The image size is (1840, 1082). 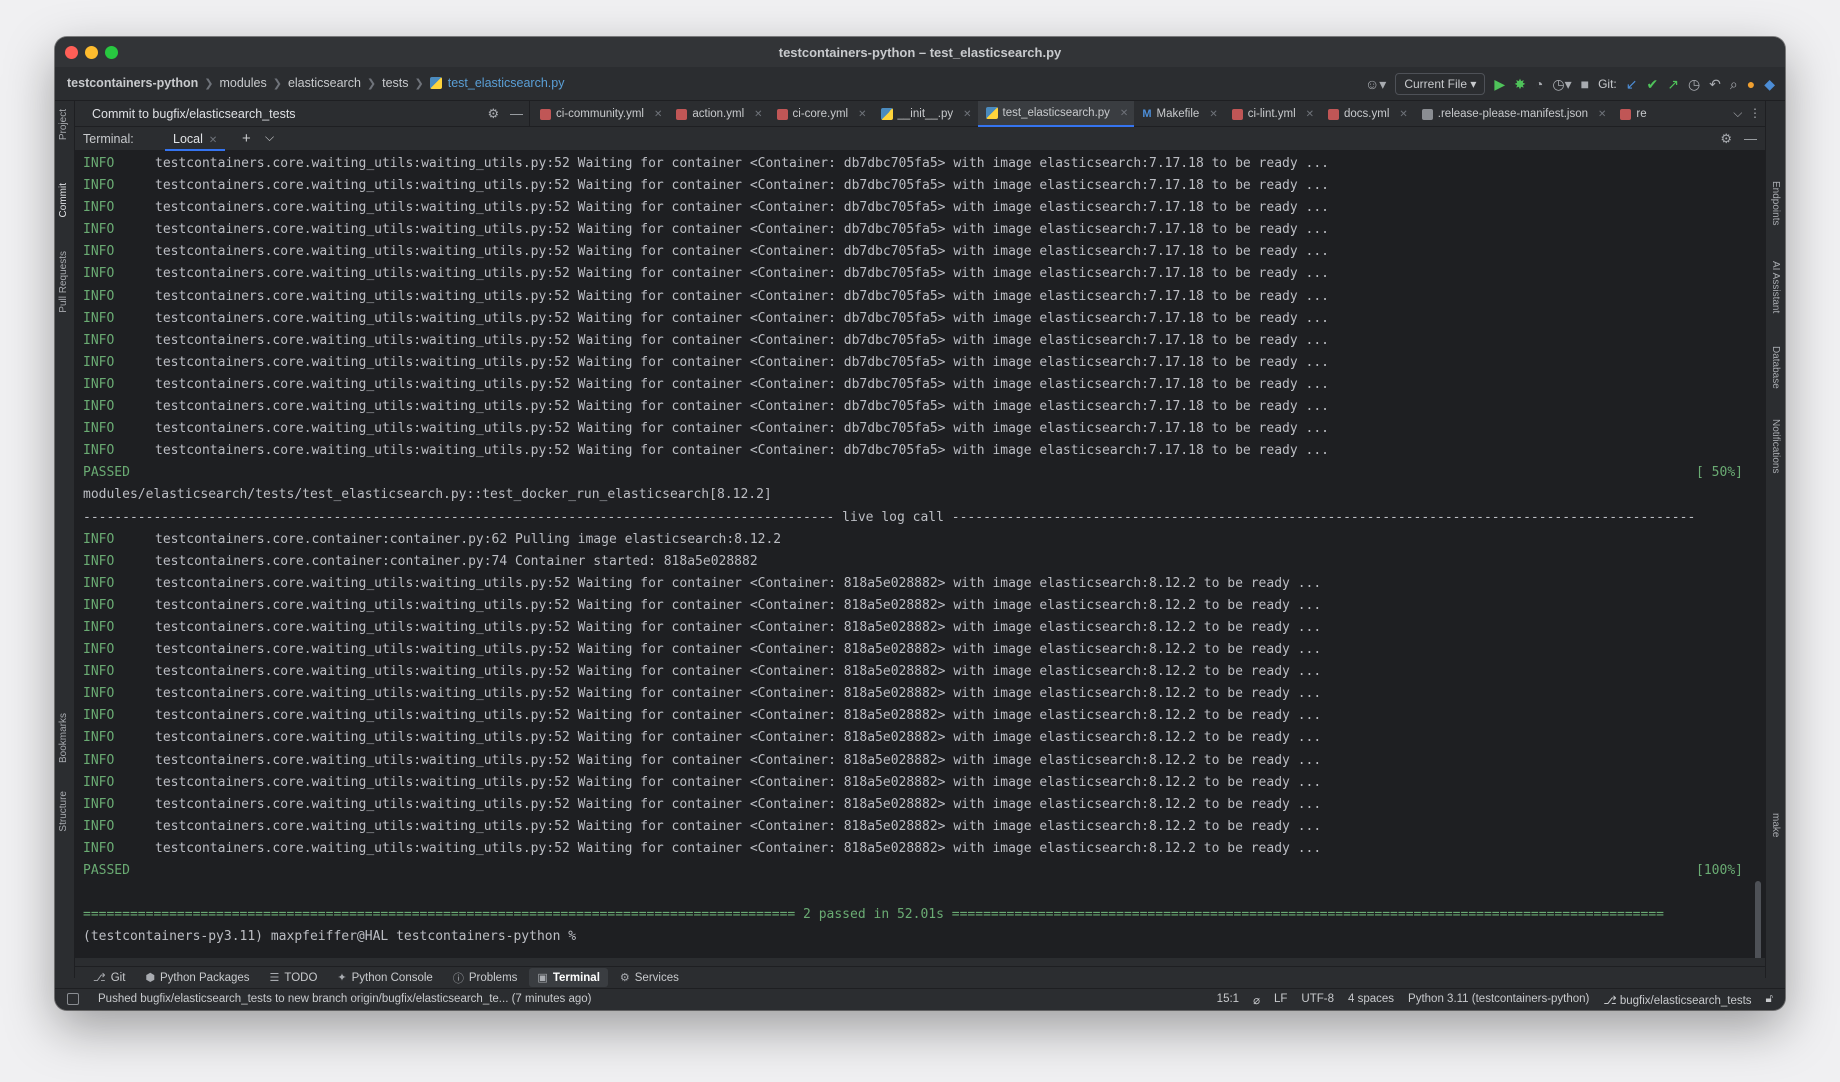 What do you see at coordinates (1775, 367) in the screenshot?
I see `database-tool-button: Database` at bounding box center [1775, 367].